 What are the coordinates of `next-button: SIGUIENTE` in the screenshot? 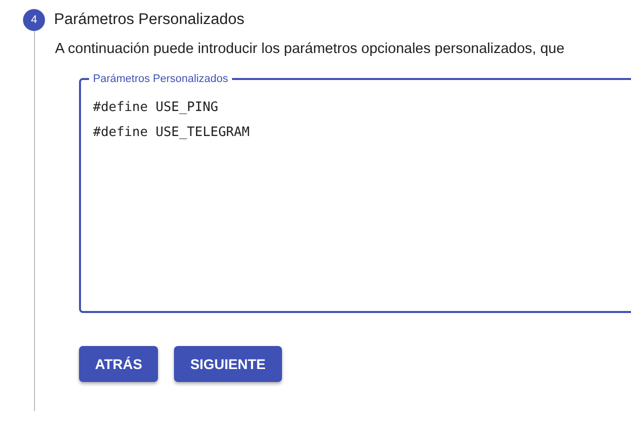 It's located at (228, 364).